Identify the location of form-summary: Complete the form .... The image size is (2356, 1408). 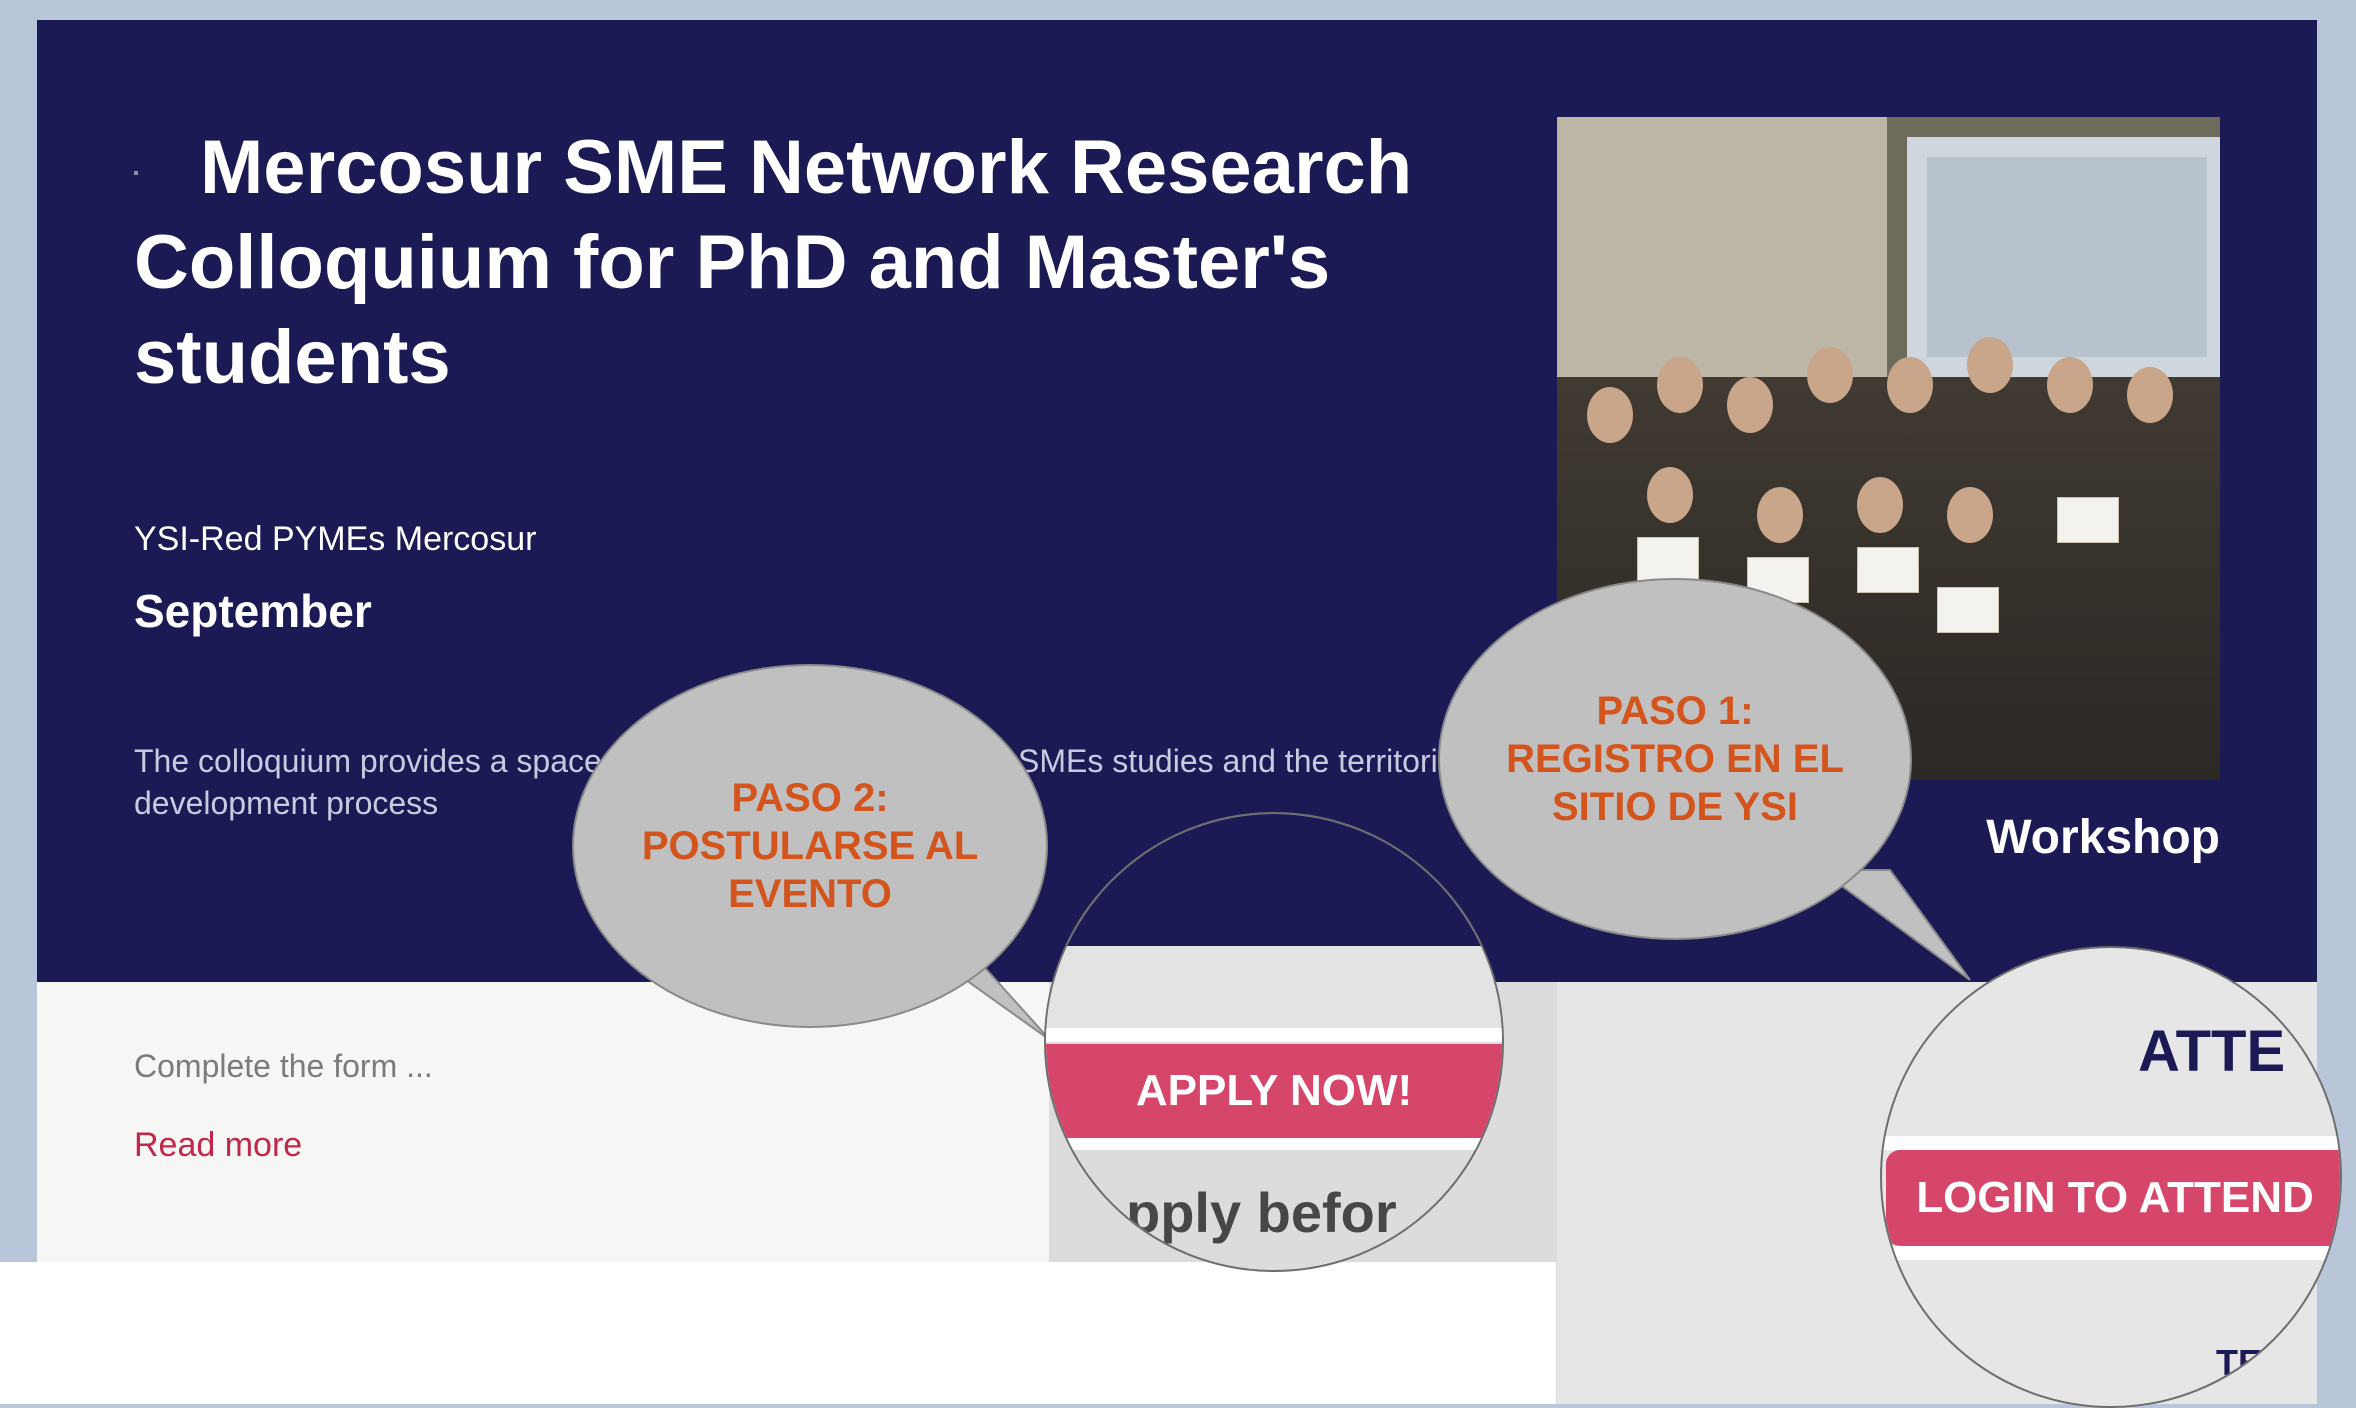
(283, 1066).